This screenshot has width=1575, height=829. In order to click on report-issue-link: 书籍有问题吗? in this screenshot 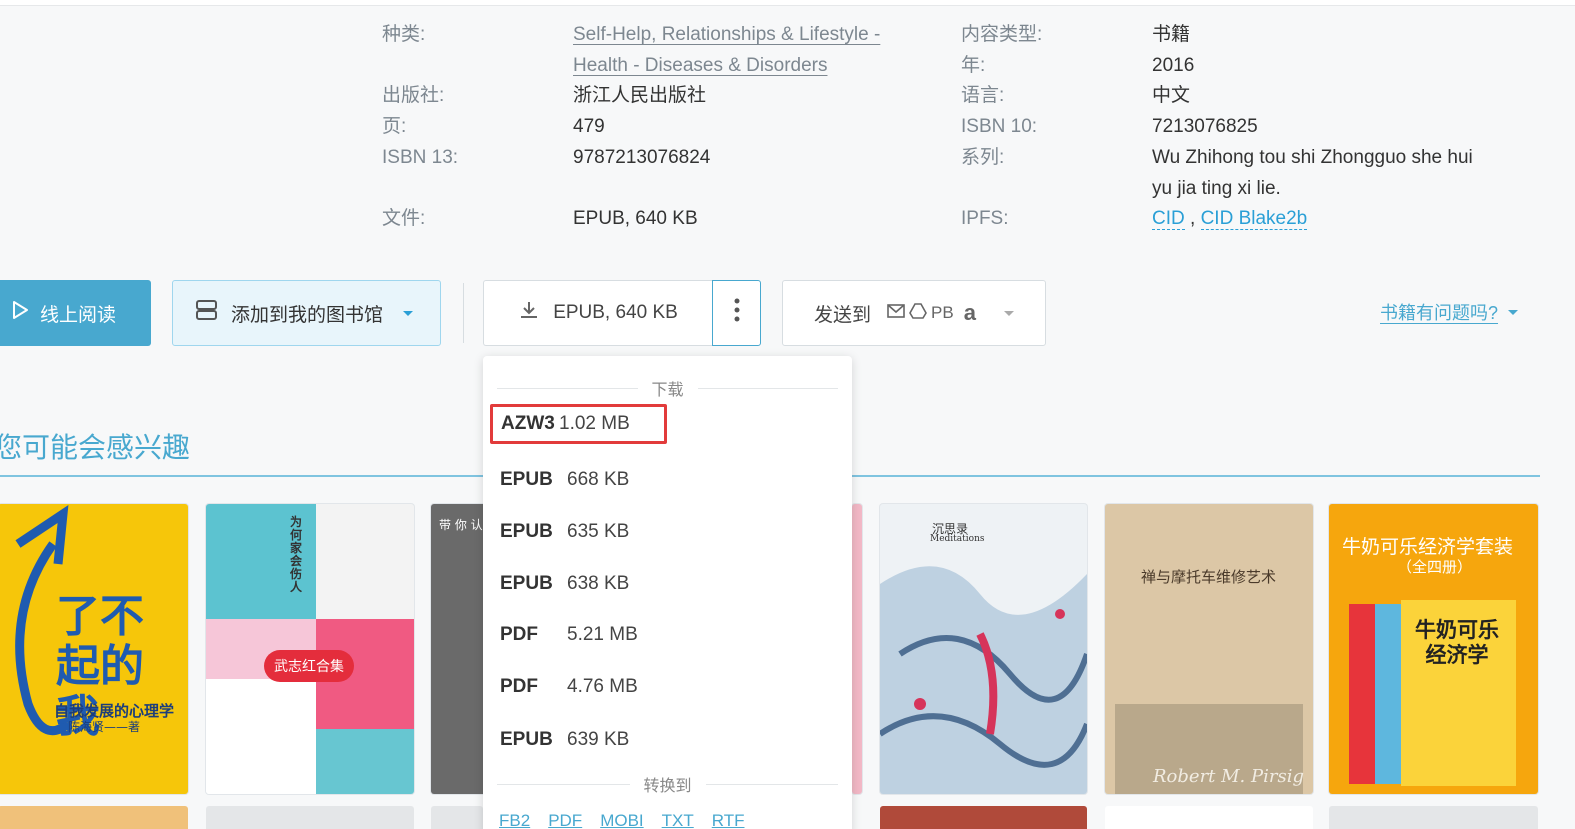, I will do `click(1449, 312)`.